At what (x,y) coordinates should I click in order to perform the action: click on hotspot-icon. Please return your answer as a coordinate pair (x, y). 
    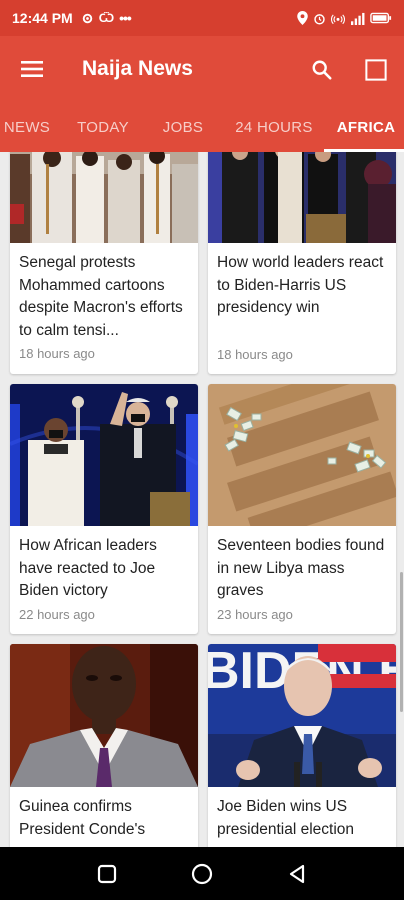
    Looking at the image, I should click on (338, 18).